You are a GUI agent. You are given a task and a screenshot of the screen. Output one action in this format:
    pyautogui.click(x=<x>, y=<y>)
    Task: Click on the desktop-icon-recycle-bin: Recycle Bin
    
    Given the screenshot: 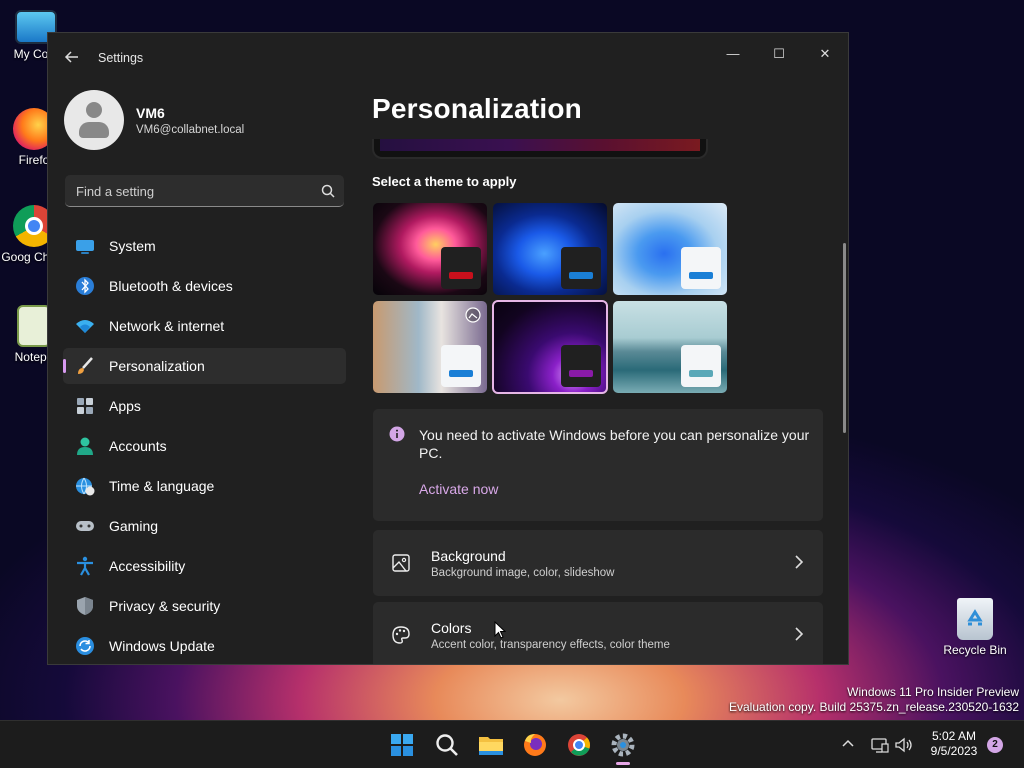 What is the action you would take?
    pyautogui.click(x=975, y=627)
    